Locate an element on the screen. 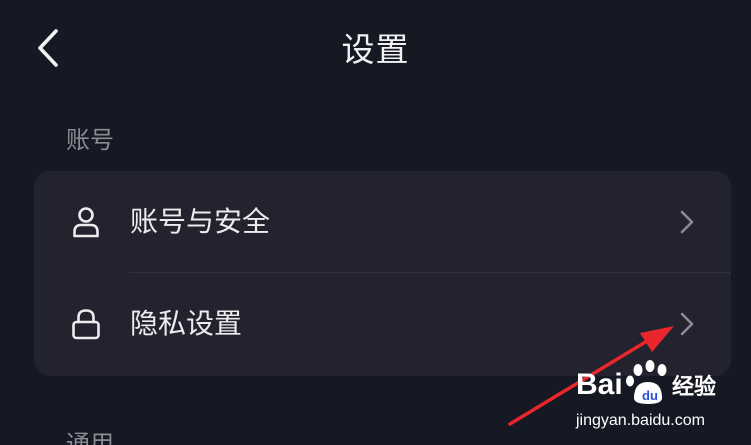  settings-item-label: 账号与安全 is located at coordinates (200, 221).